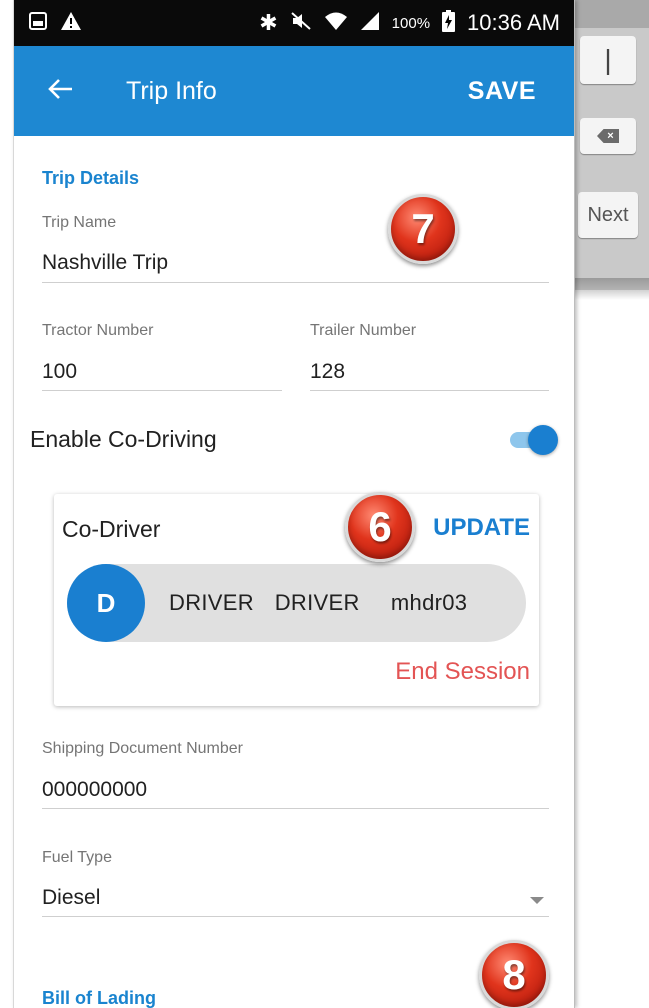 The height and width of the screenshot is (1008, 649). What do you see at coordinates (612, 289) in the screenshot?
I see `keyboard-shadow` at bounding box center [612, 289].